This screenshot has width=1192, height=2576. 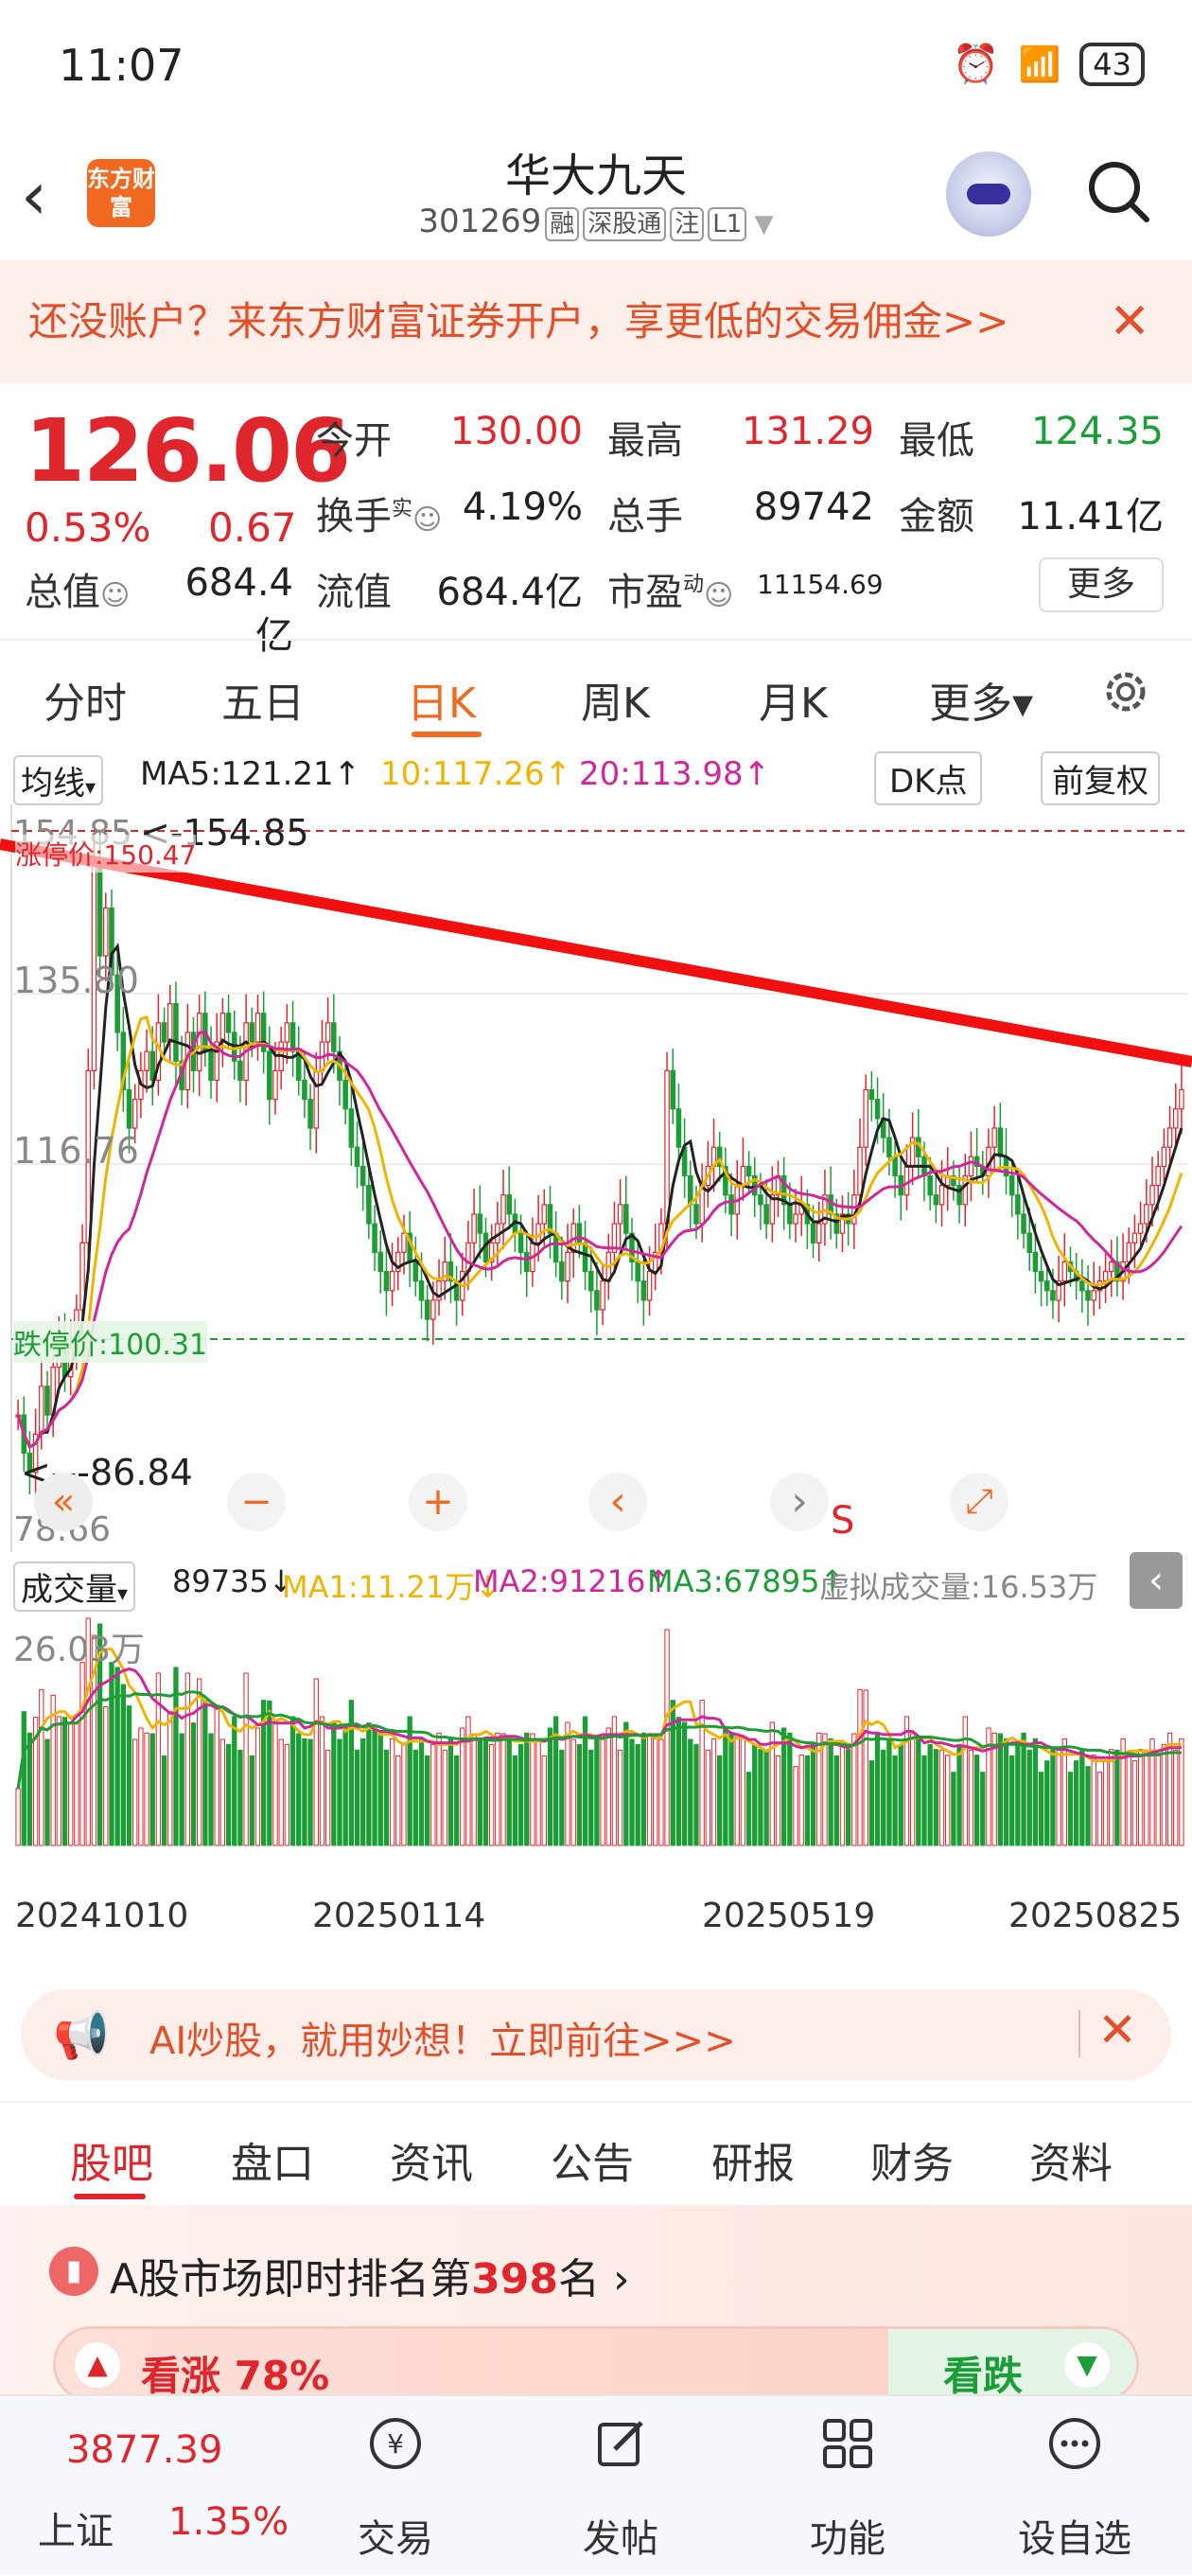 I want to click on bottom-navigation: 3877.39 上证 1.35% ¥ 交易 发帖 功能 设自选, so click(x=596, y=2484).